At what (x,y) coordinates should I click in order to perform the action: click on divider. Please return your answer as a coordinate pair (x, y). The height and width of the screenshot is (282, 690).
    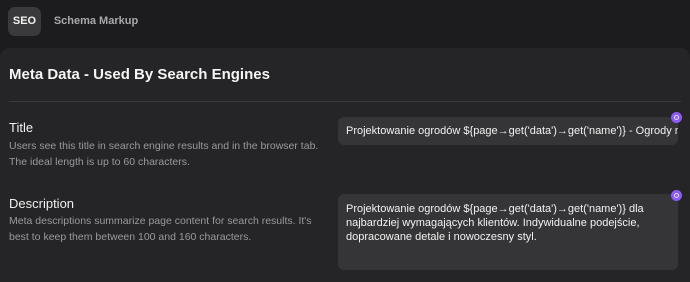
    Looking at the image, I should click on (345, 101).